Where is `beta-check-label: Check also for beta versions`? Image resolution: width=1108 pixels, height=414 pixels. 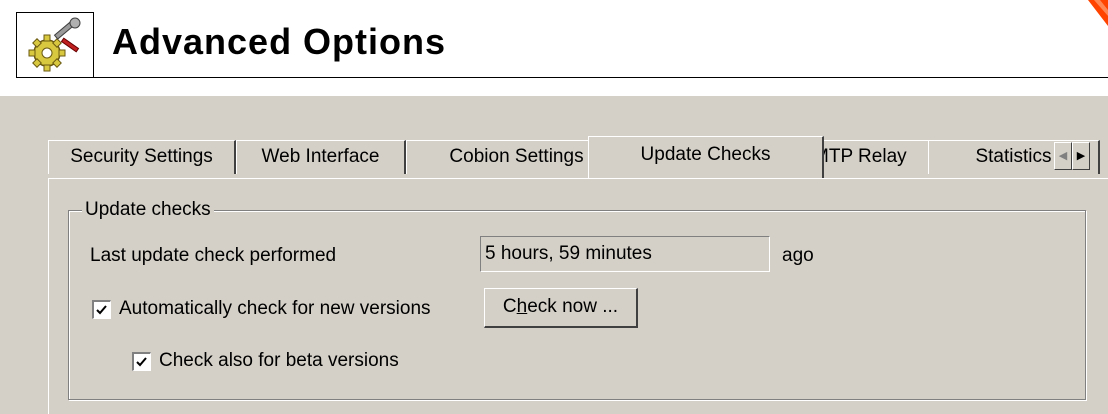
beta-check-label: Check also for beta versions is located at coordinates (279, 360).